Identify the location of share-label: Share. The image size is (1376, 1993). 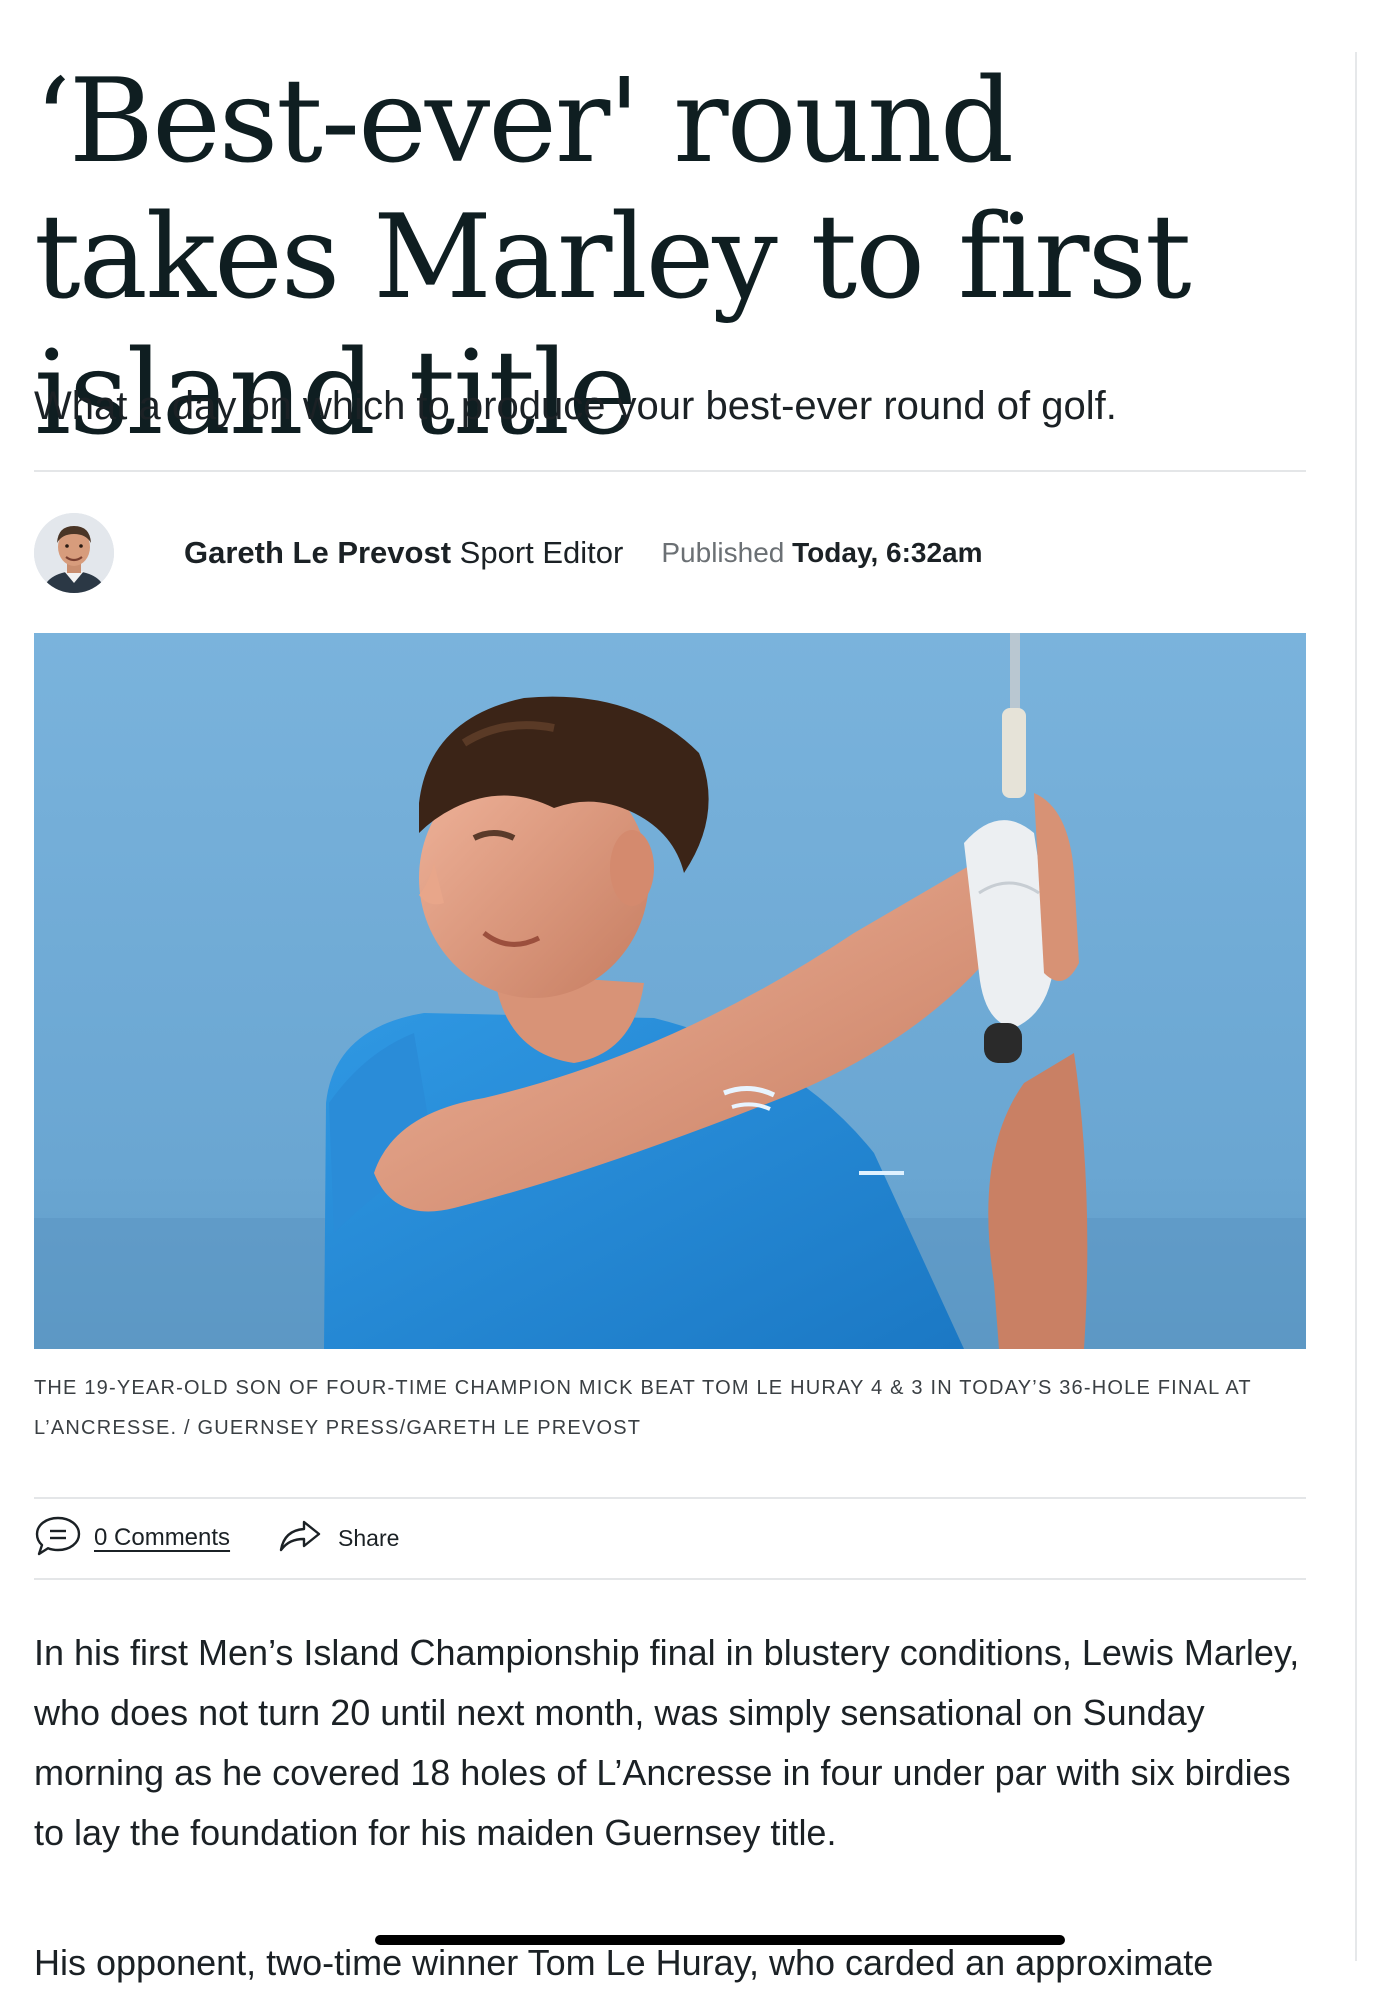
(369, 1537).